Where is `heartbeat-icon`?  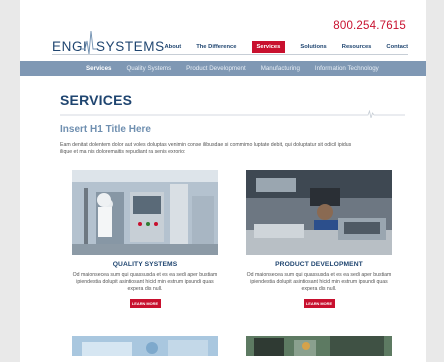 heartbeat-icon is located at coordinates (89, 42).